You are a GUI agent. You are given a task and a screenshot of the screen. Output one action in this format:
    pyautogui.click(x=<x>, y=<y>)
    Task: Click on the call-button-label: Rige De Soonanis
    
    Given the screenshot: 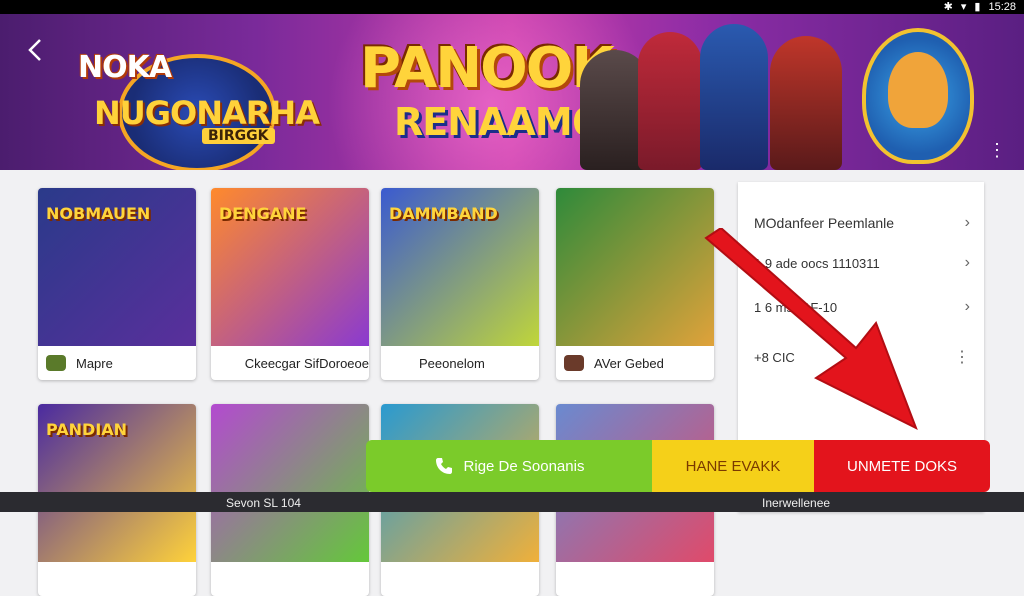 What is the action you would take?
    pyautogui.click(x=524, y=466)
    